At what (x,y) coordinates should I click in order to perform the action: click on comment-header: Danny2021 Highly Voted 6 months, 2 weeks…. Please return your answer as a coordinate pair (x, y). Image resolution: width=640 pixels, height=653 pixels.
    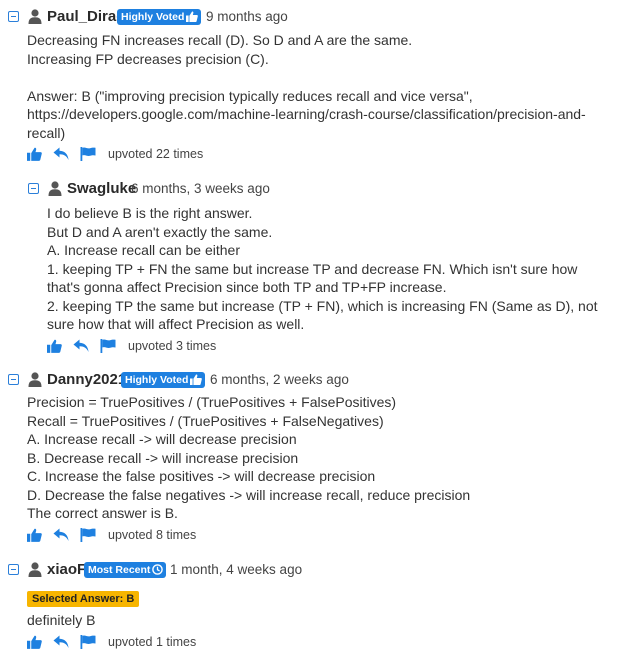
    Looking at the image, I should click on (320, 381).